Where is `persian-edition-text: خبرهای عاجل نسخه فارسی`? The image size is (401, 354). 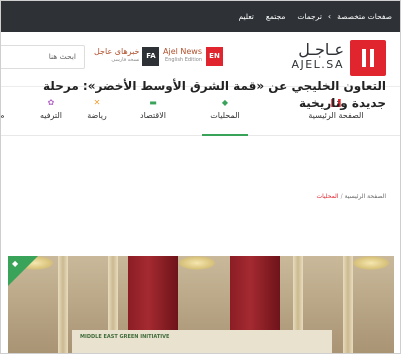 persian-edition-text: خبرهای عاجل نسخه فارسی is located at coordinates (116, 56).